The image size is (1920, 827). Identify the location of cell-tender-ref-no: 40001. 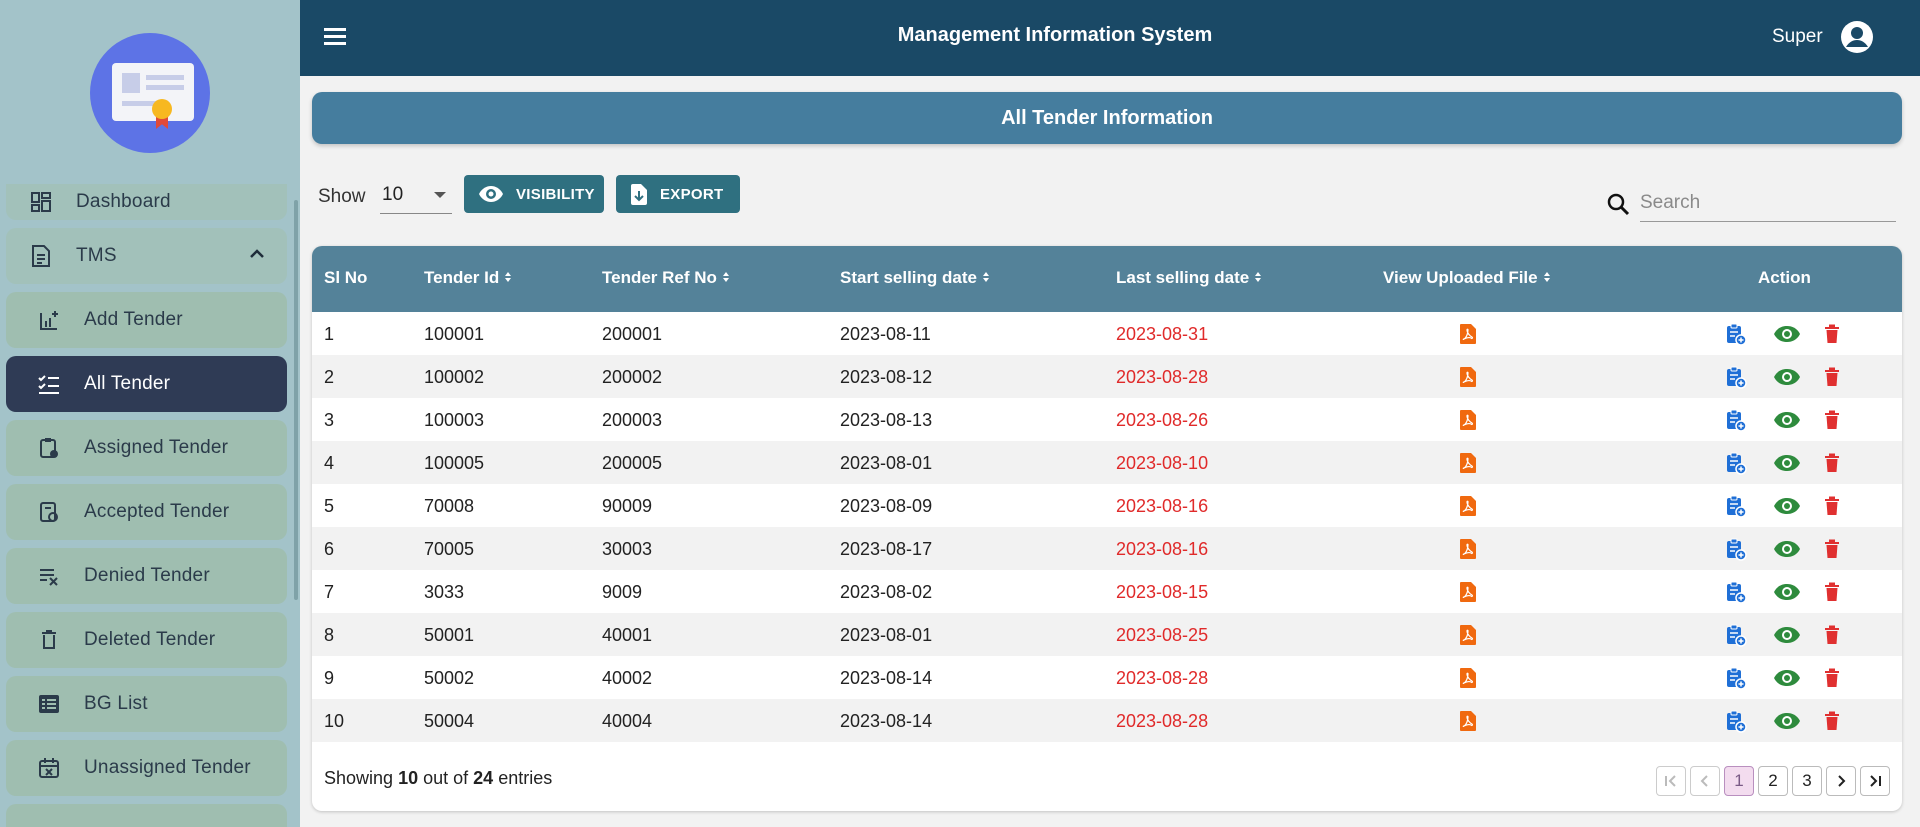
(627, 635).